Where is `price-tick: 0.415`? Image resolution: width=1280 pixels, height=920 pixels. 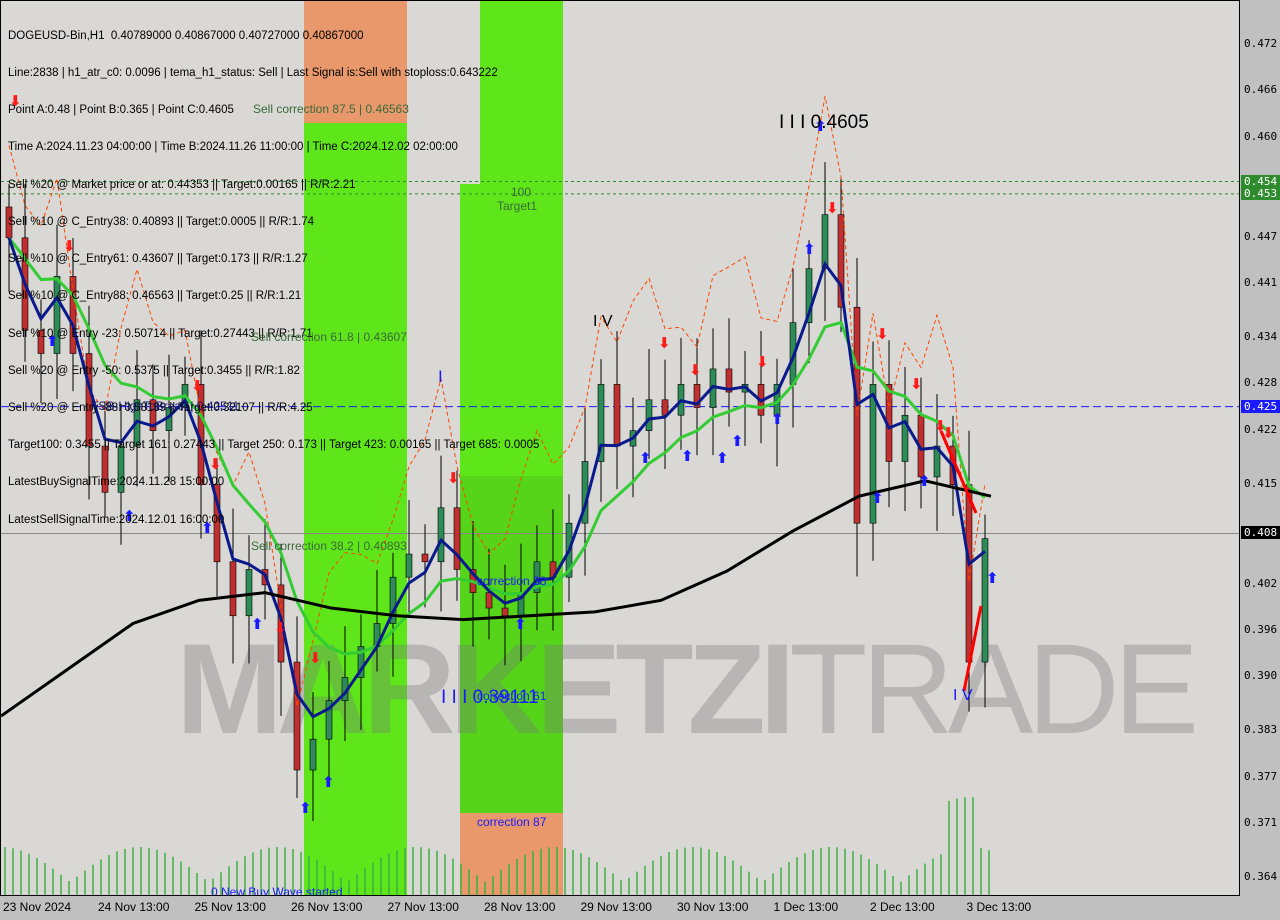 price-tick: 0.415 is located at coordinates (1261, 483).